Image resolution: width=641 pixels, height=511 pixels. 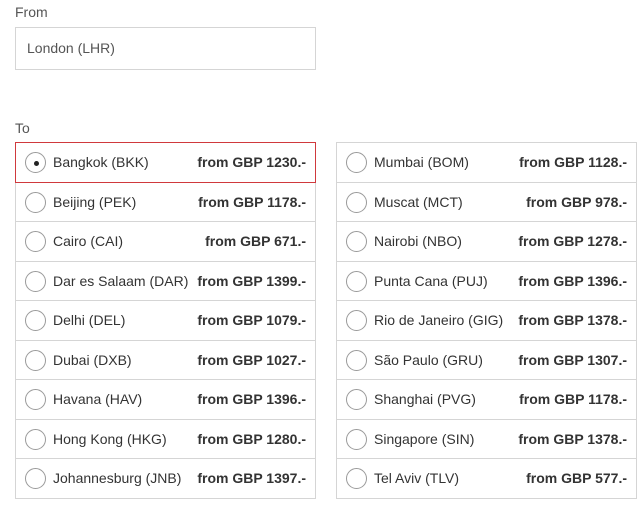 I want to click on destination-city: Dubai (DXB), so click(x=92, y=359).